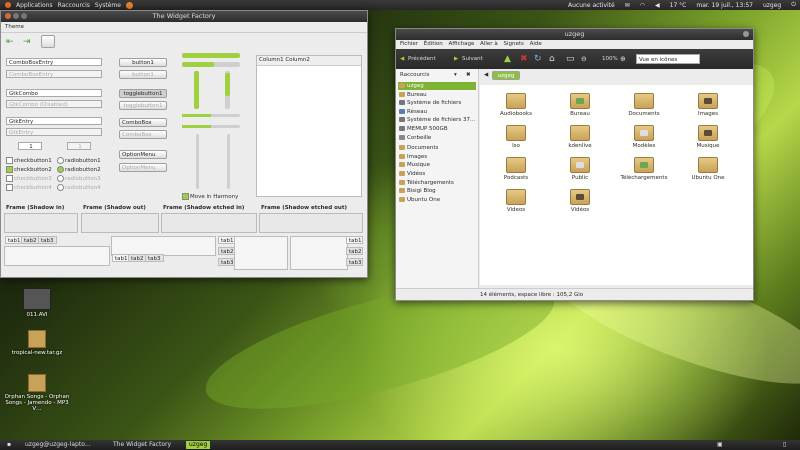 The image size is (800, 450). Describe the element at coordinates (506, 75) in the screenshot. I see `path-button-home: uzgeg` at that location.